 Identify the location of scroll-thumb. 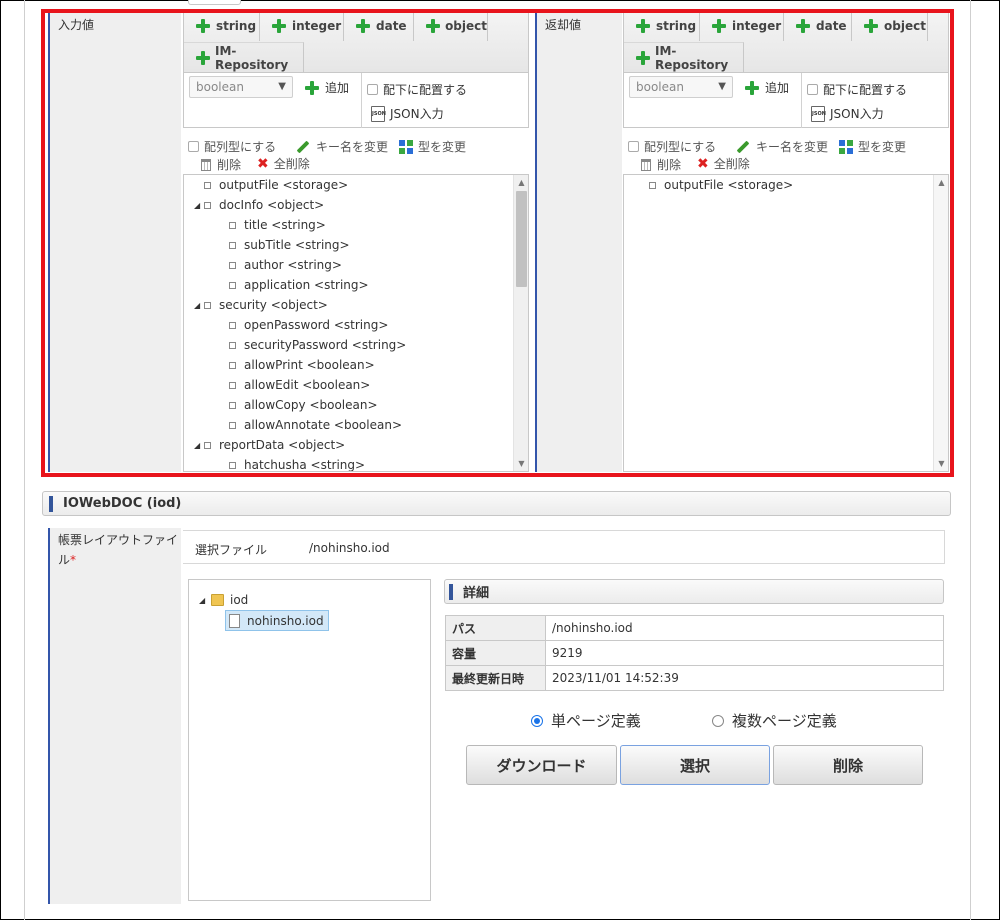
(521, 239).